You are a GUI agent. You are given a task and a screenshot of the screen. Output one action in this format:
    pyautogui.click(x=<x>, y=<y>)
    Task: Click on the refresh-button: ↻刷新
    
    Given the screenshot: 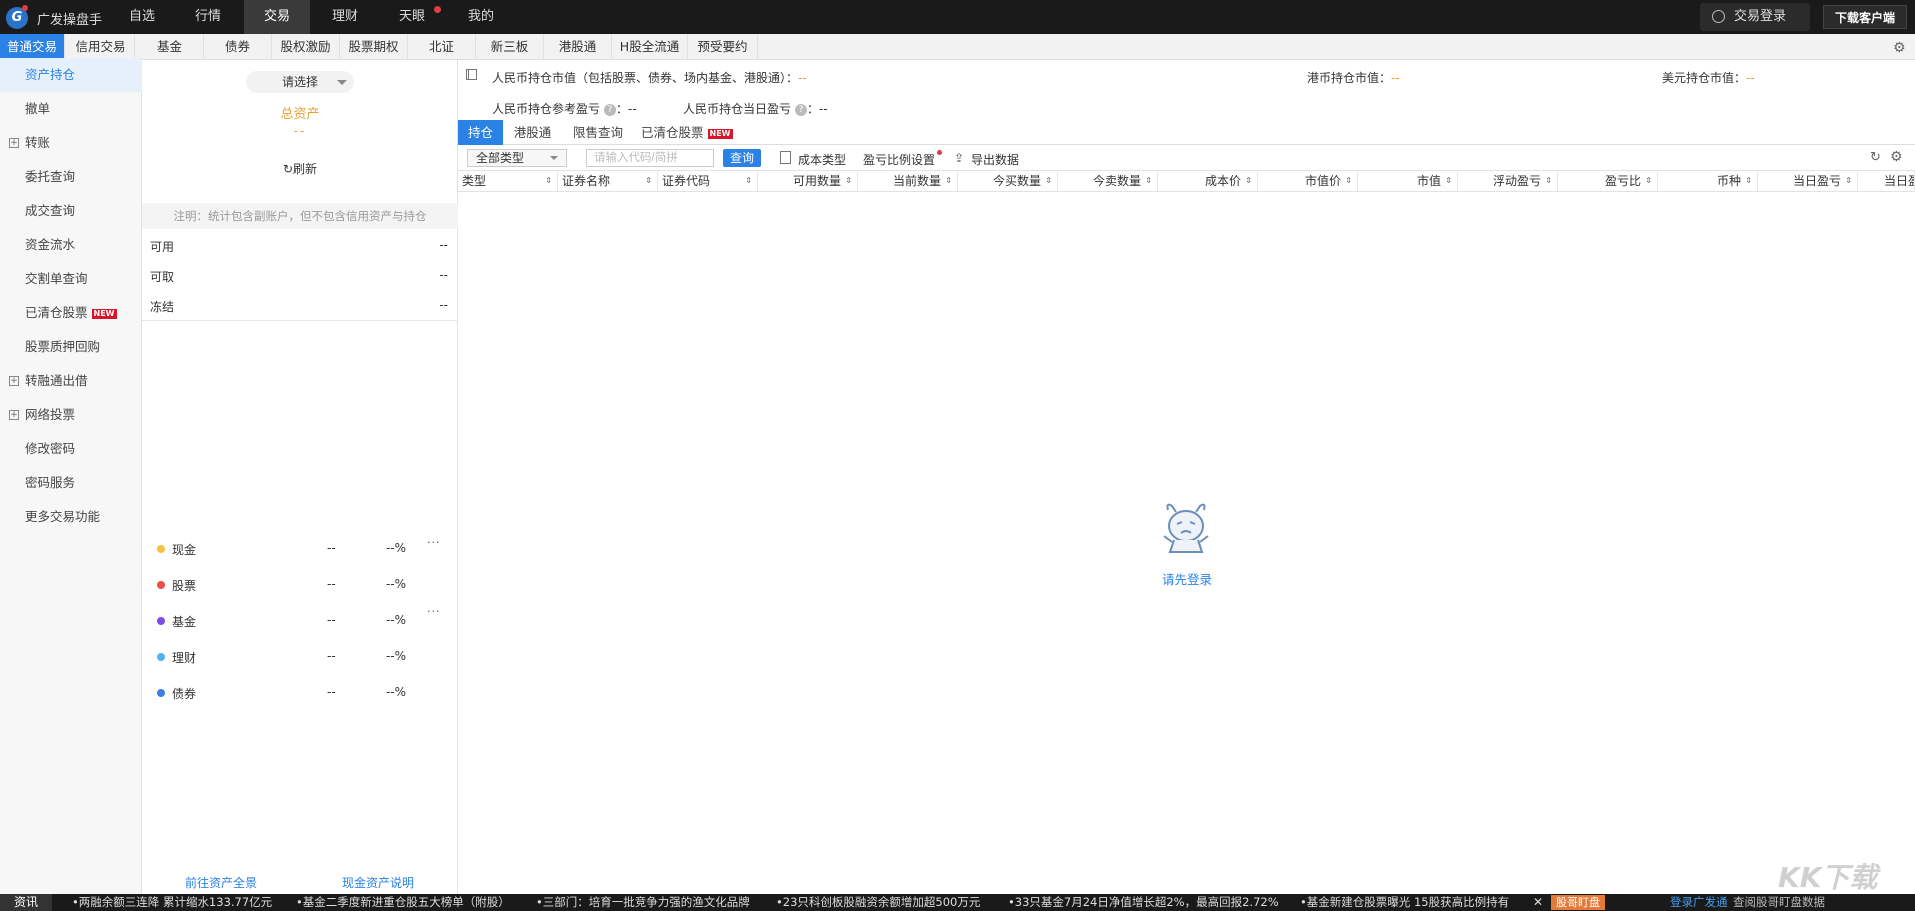 What is the action you would take?
    pyautogui.click(x=300, y=168)
    